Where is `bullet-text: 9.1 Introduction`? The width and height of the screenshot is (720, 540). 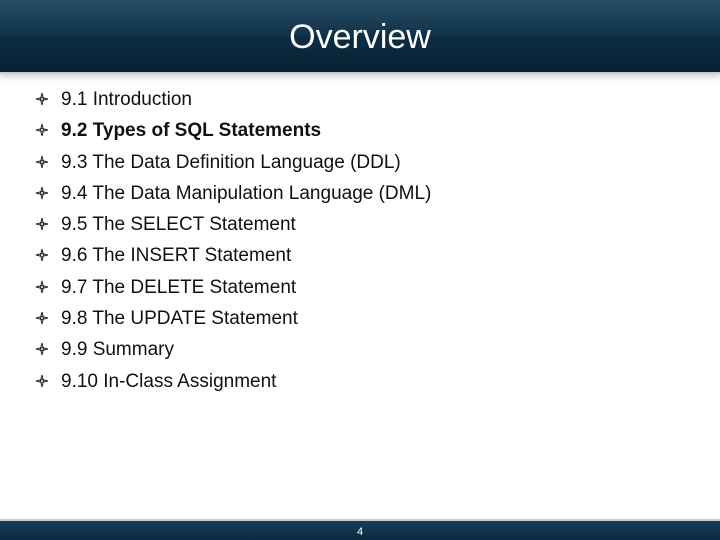
bullet-text: 9.1 Introduction is located at coordinates (126, 99).